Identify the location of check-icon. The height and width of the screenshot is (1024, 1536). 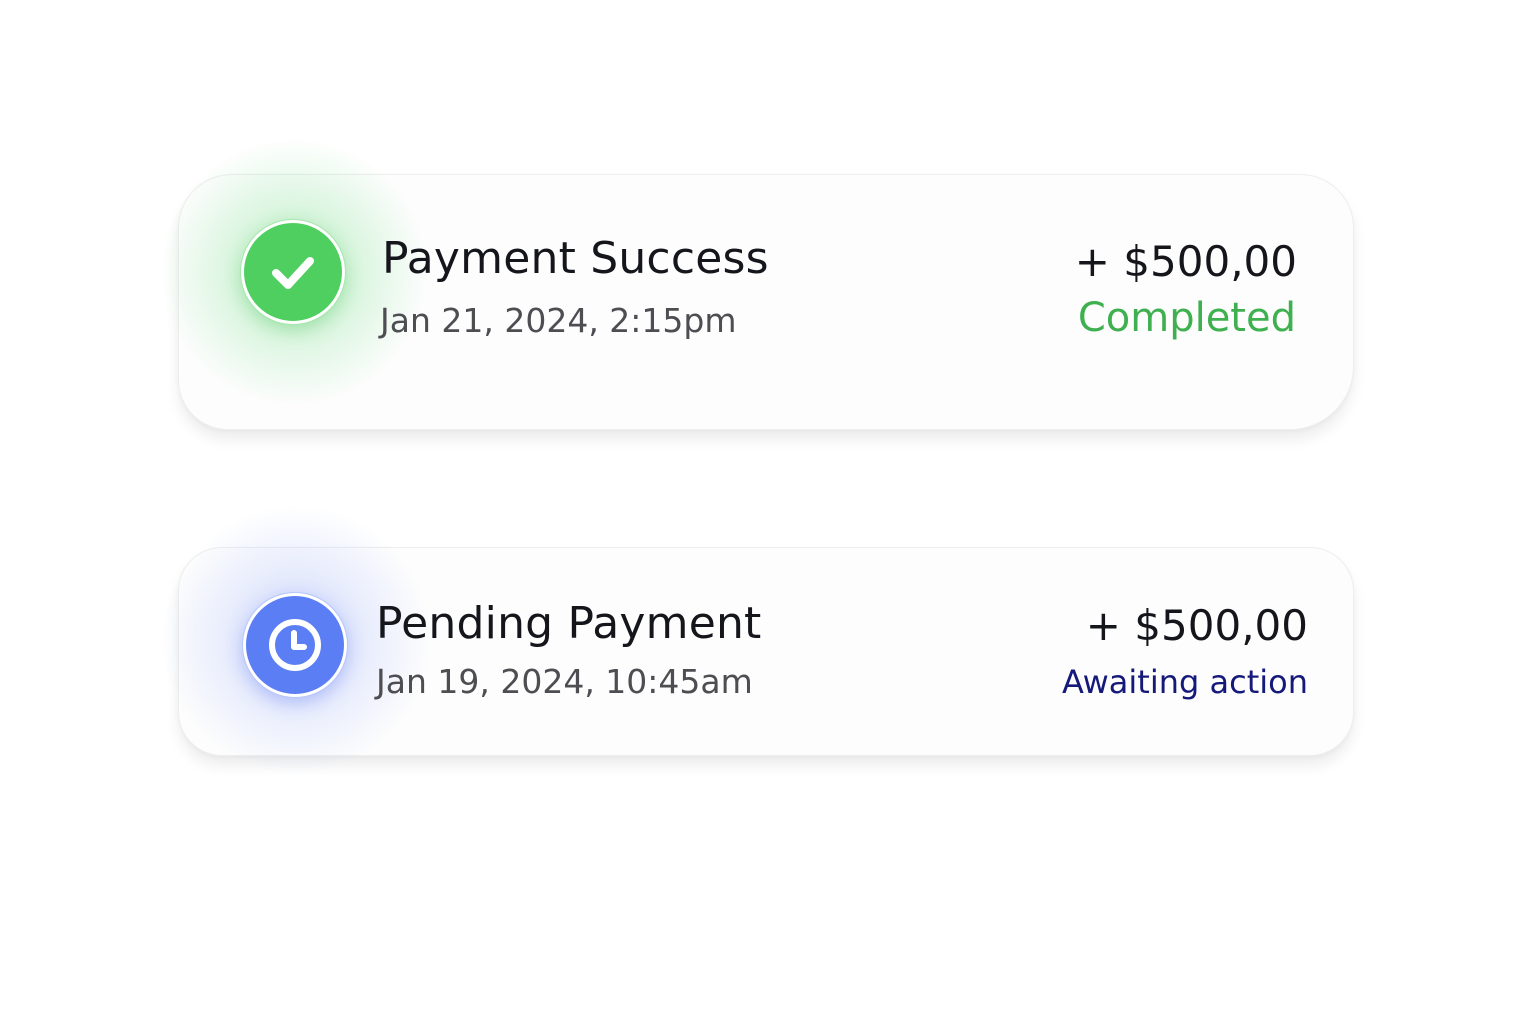
(293, 273).